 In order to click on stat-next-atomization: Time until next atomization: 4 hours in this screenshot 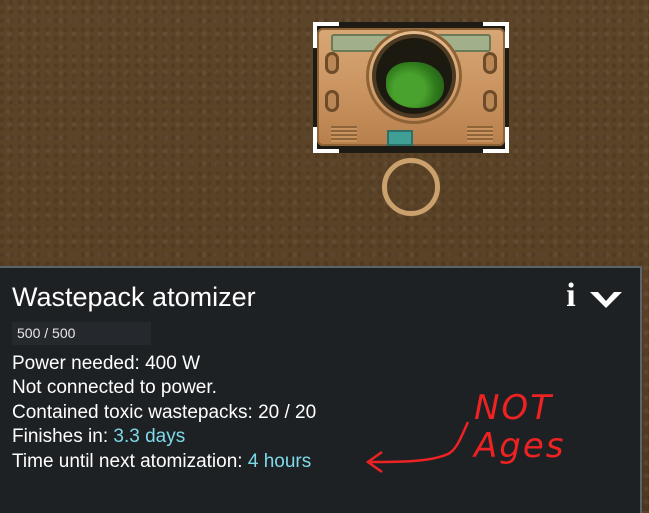, I will do `click(161, 462)`.